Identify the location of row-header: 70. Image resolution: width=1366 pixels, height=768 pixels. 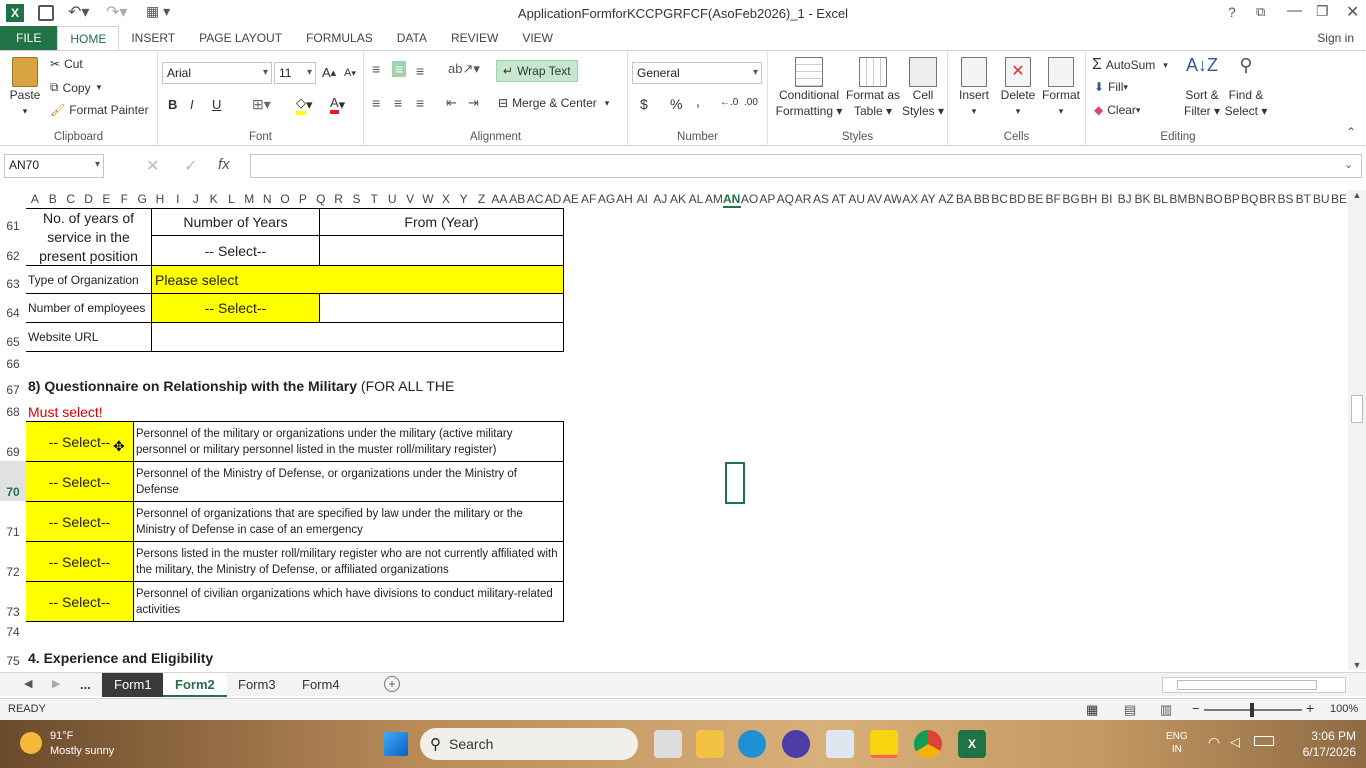
(13, 481).